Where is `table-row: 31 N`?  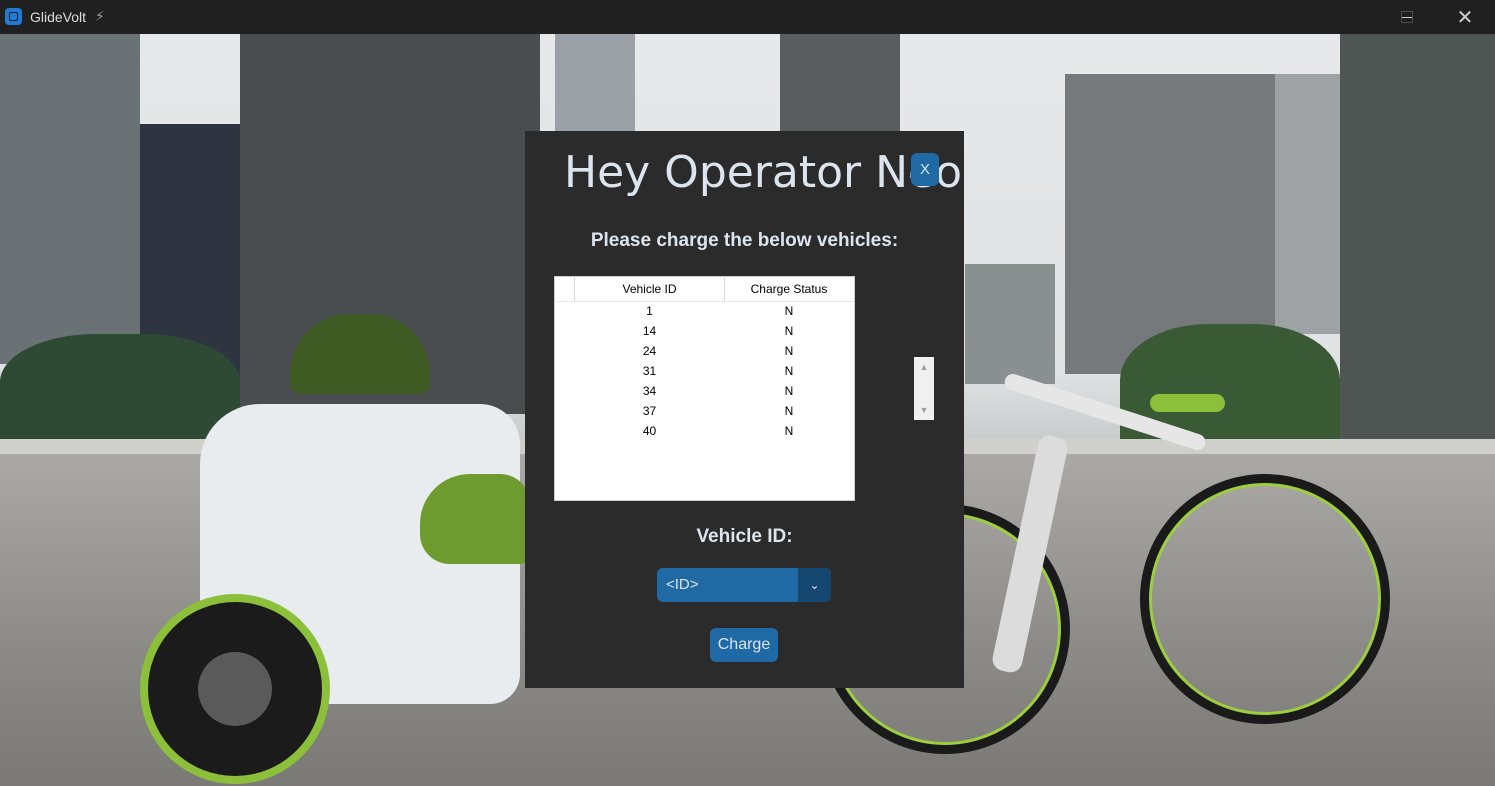
table-row: 31 N is located at coordinates (704, 371).